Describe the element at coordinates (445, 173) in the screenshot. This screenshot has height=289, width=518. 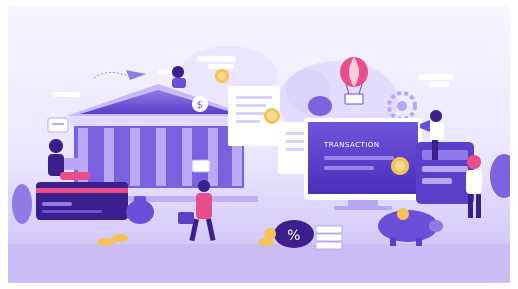
I see `mobile-phone` at that location.